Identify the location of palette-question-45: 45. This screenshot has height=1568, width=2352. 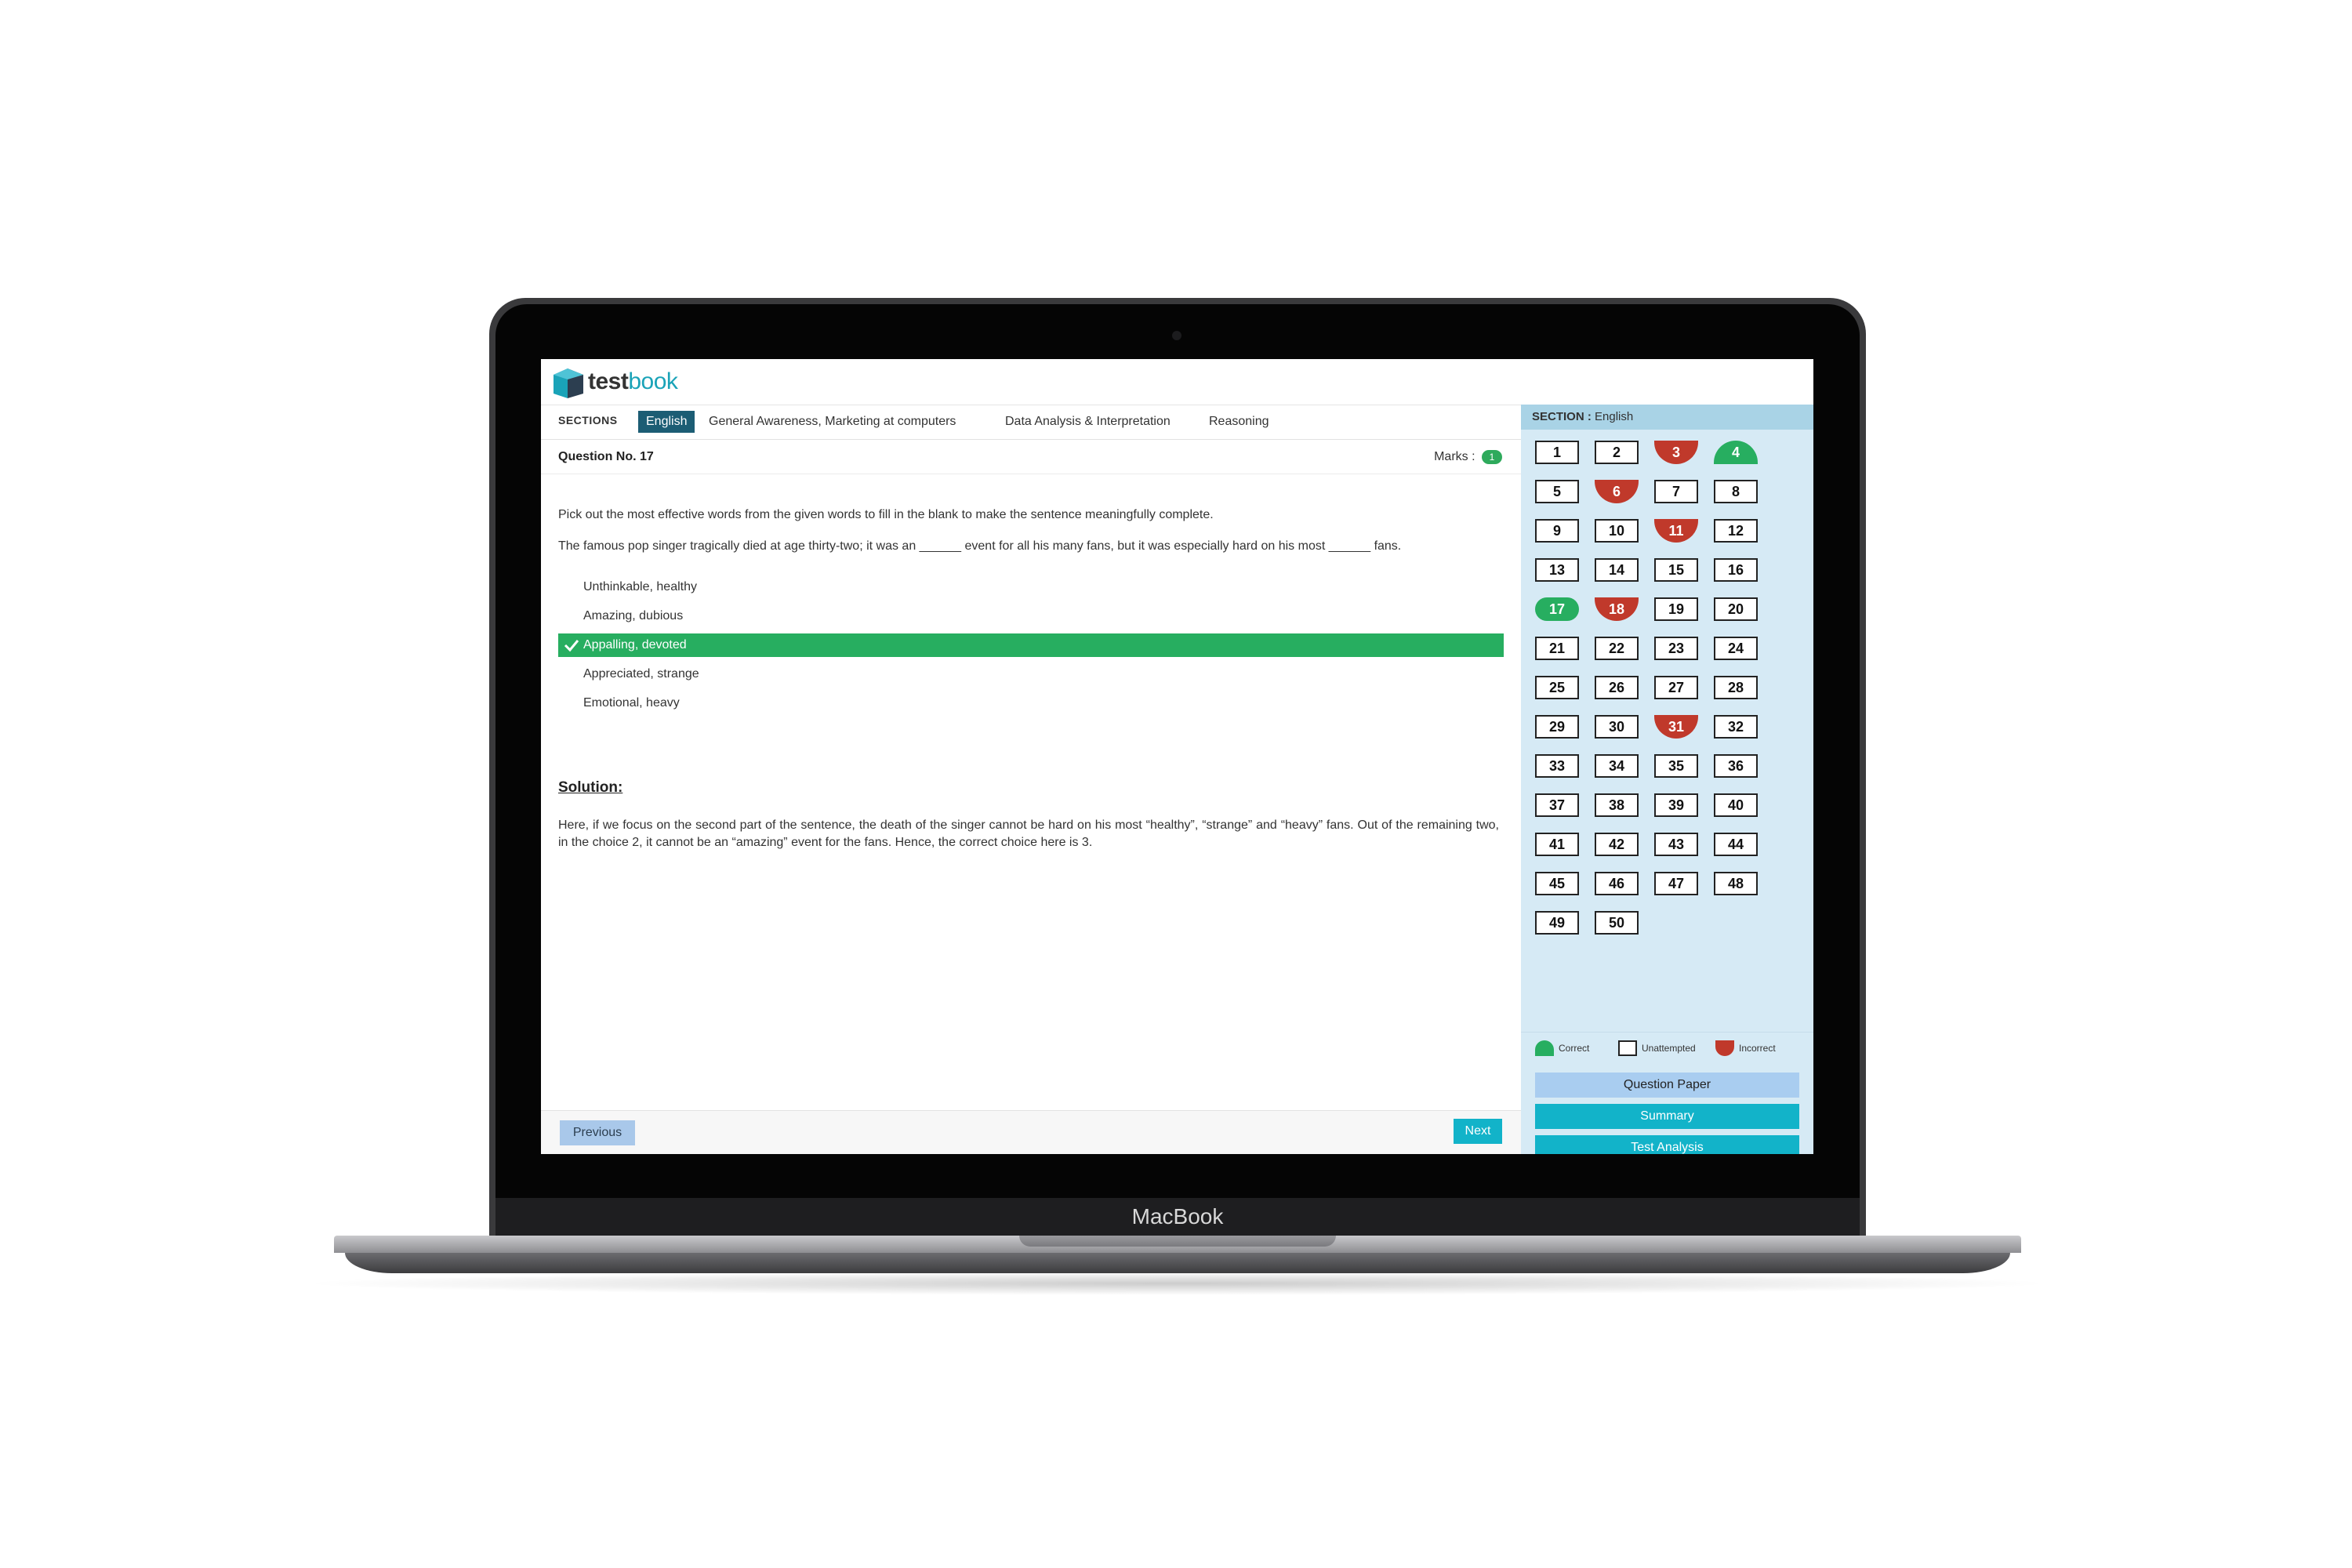
(1557, 883).